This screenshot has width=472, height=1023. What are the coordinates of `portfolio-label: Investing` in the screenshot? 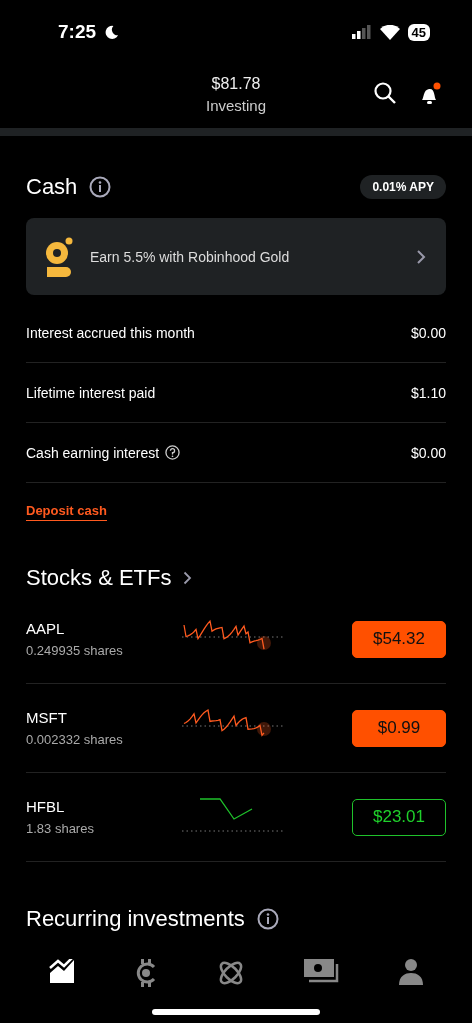 It's located at (235, 105).